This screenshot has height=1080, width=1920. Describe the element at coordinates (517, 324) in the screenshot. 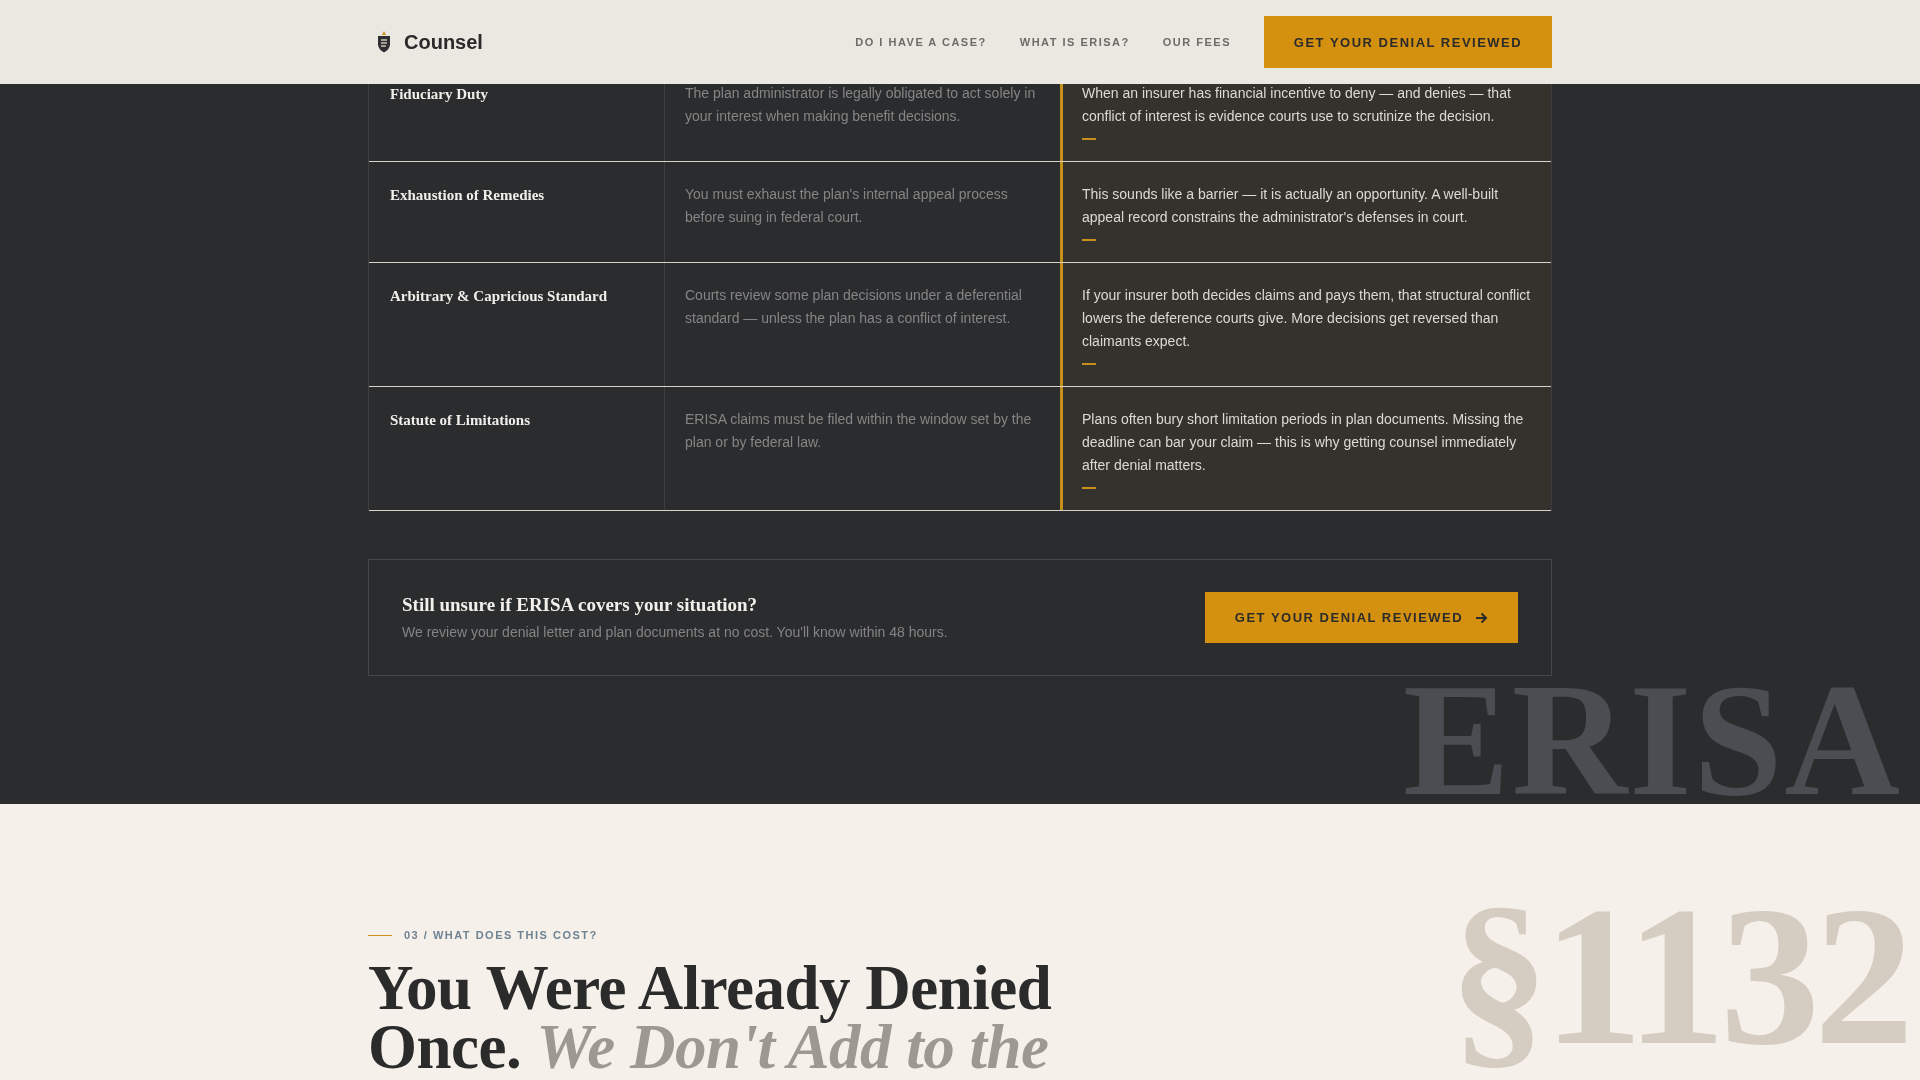

I see `term-cell: Arbitrary & Capricious Standard` at that location.